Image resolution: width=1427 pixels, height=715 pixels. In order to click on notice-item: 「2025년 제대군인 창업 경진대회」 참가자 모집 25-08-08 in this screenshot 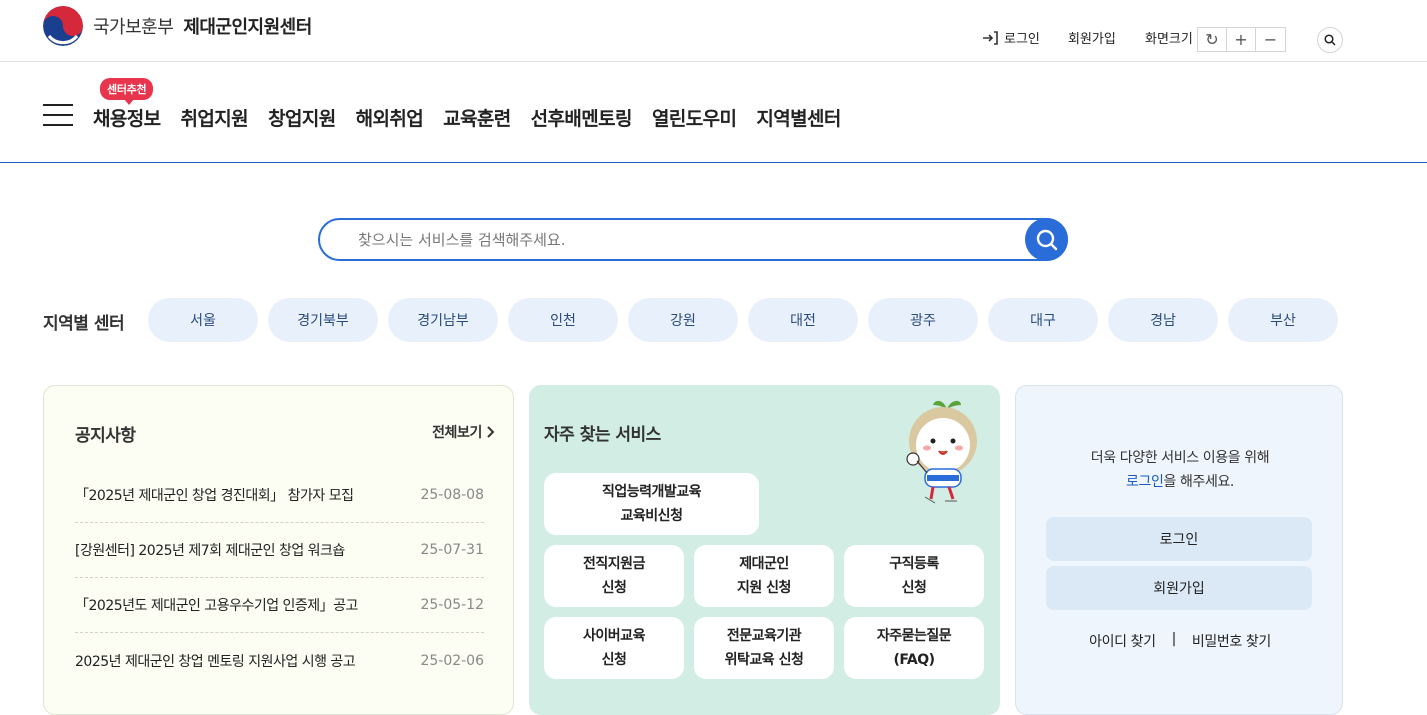, I will do `click(279, 495)`.